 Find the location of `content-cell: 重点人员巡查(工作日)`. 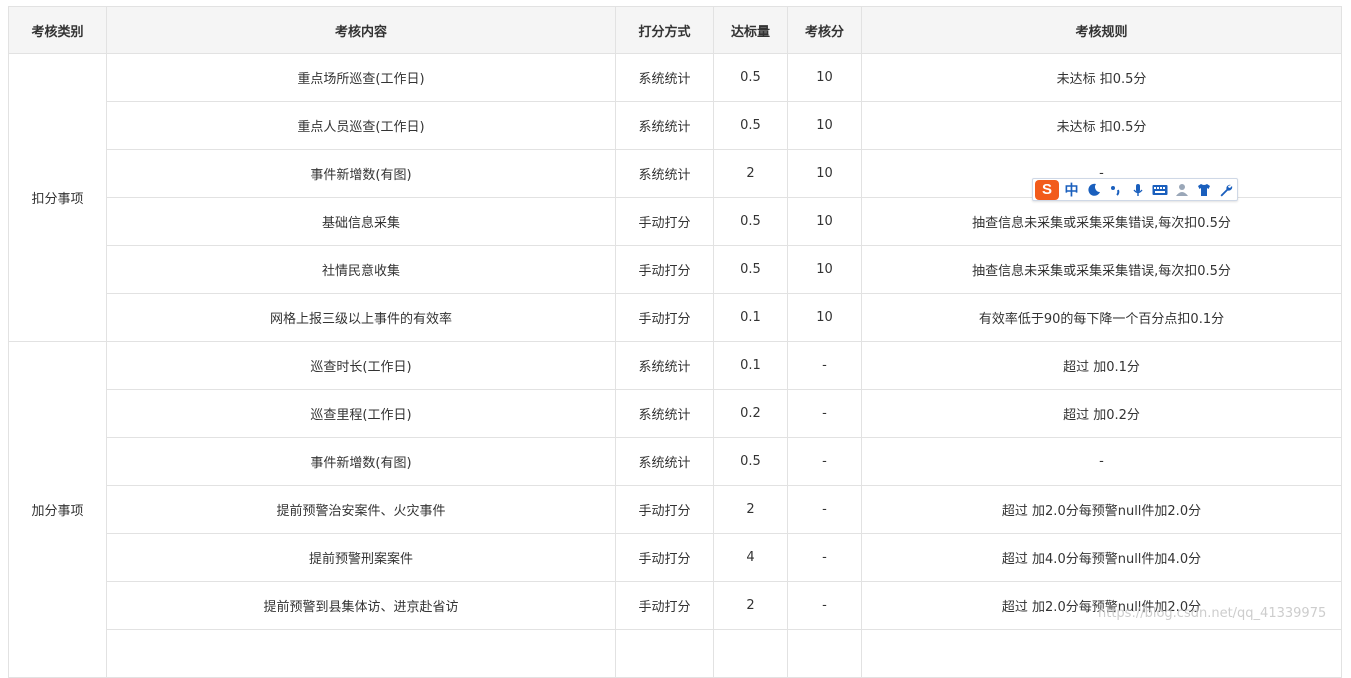

content-cell: 重点人员巡查(工作日) is located at coordinates (361, 125).